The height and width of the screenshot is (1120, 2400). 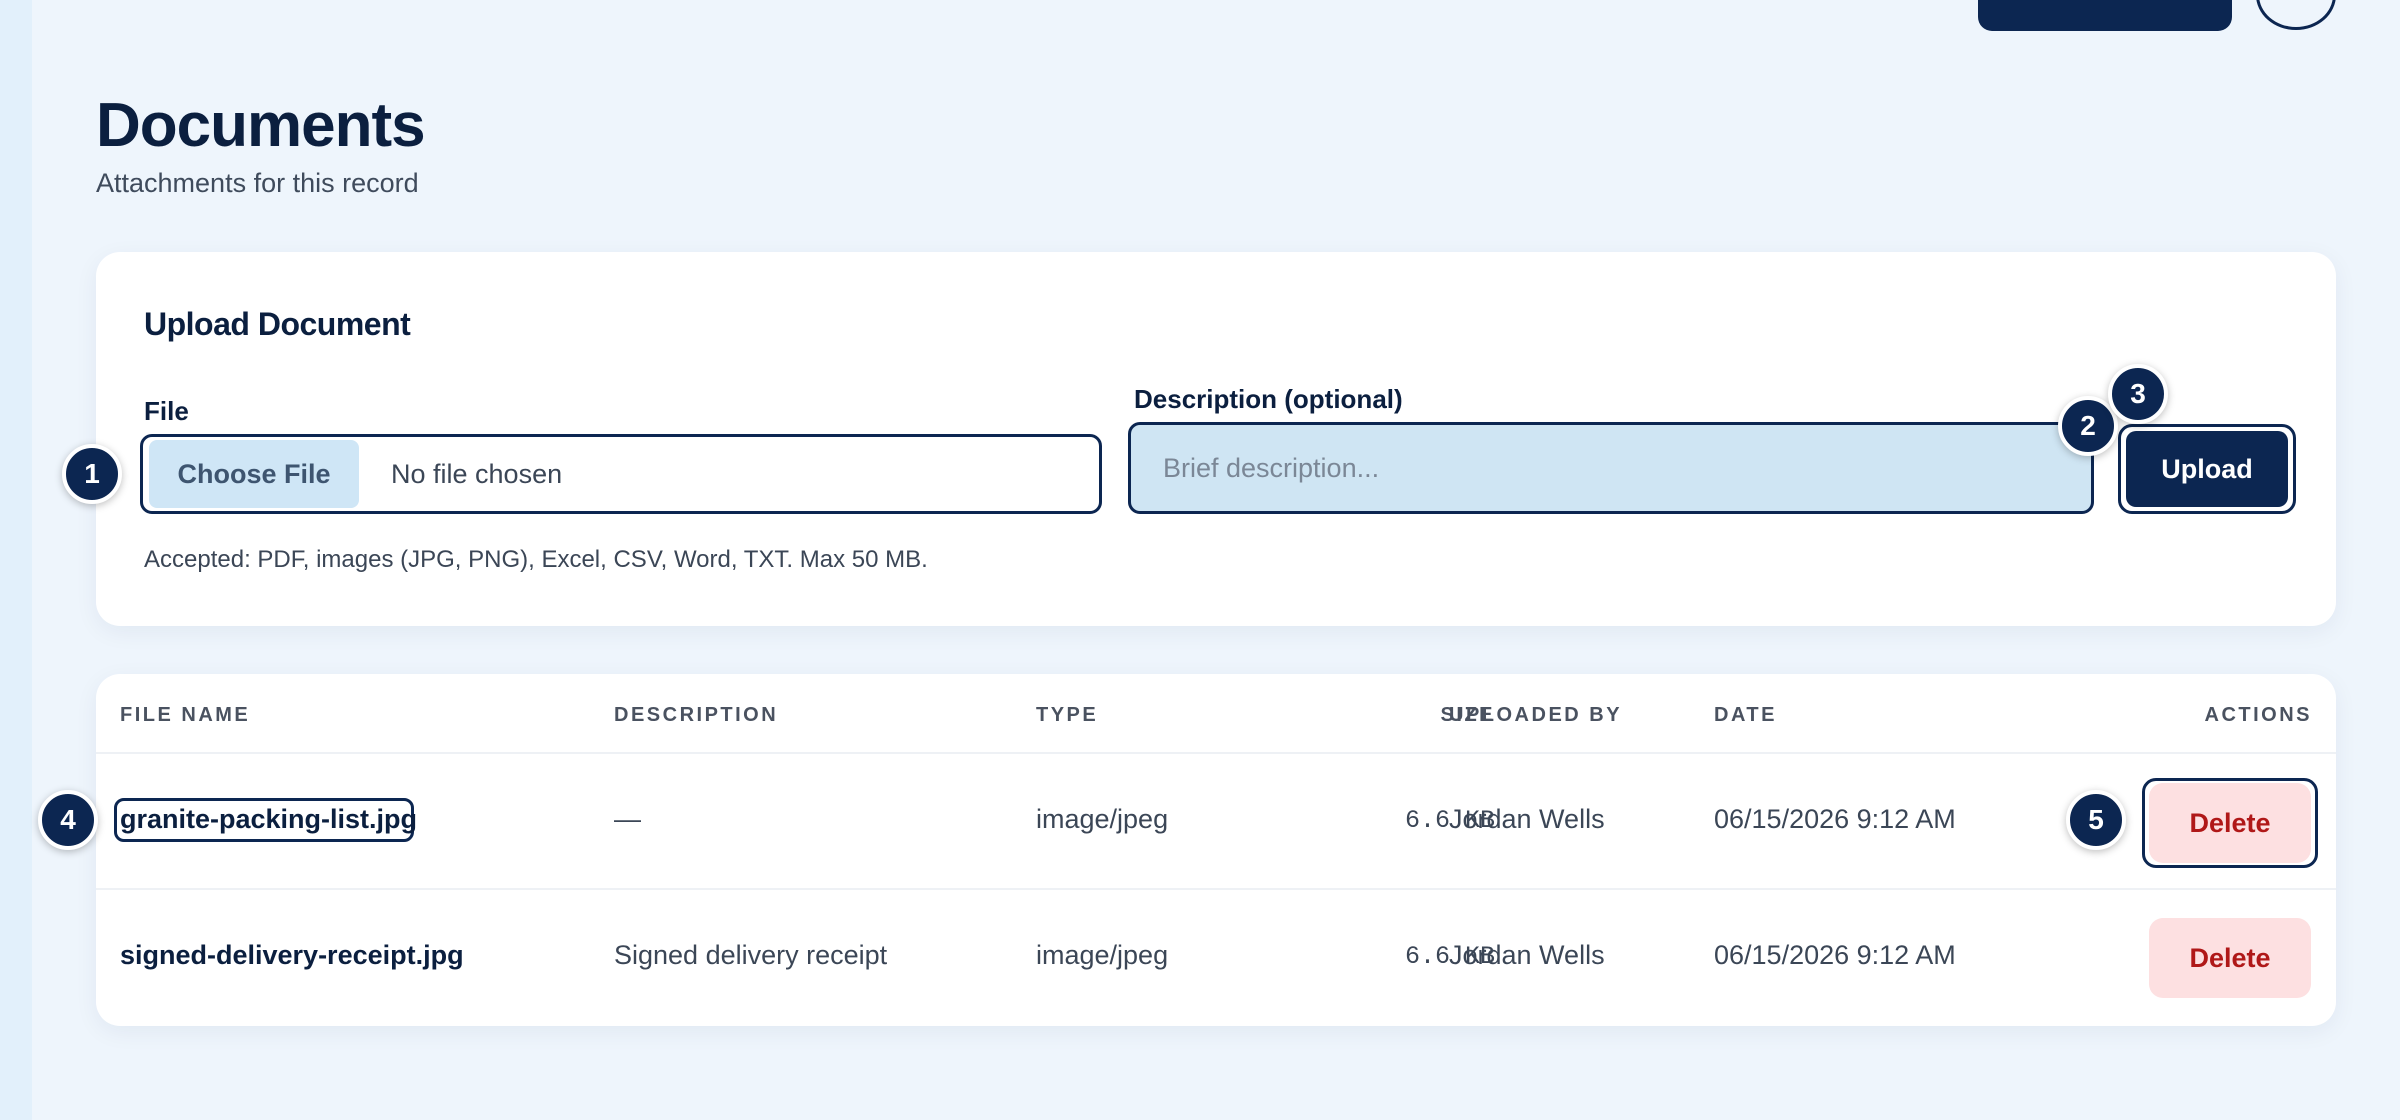 I want to click on upload-button: Upload, so click(x=2207, y=469).